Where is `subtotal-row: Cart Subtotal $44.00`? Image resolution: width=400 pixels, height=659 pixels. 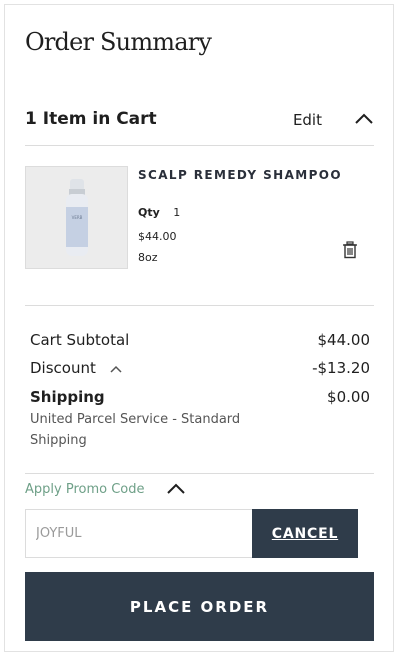 subtotal-row: Cart Subtotal $44.00 is located at coordinates (200, 340).